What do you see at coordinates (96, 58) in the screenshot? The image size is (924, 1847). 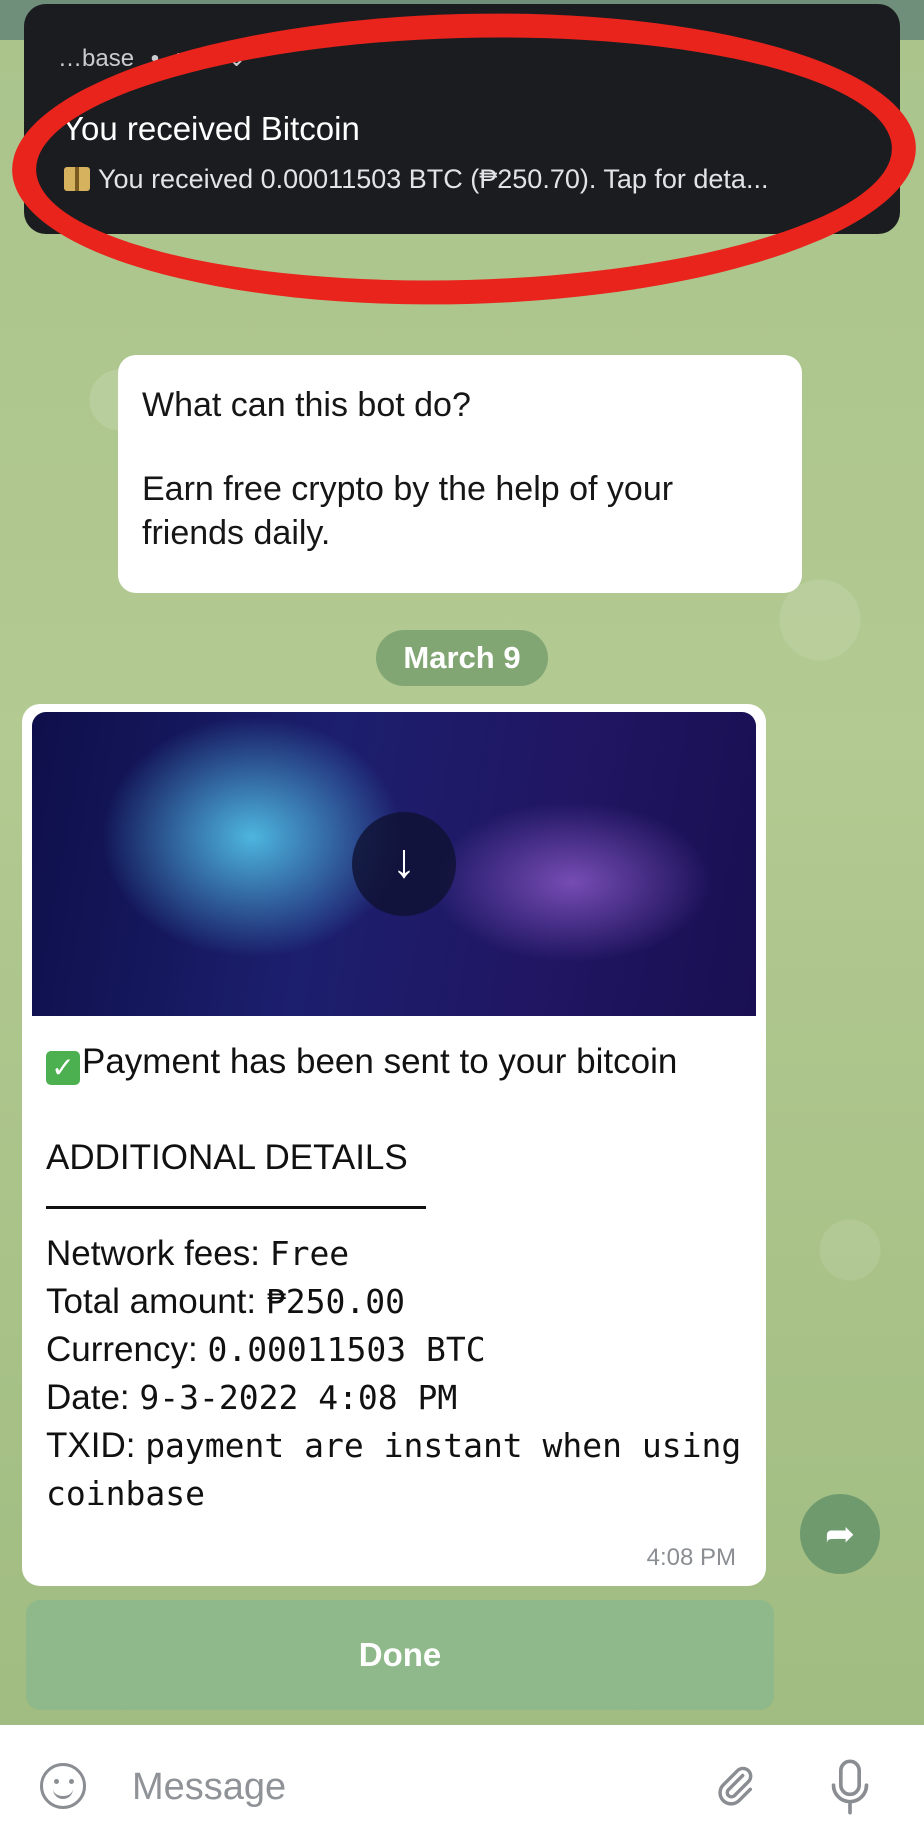 I see `notification-app-name: …base` at bounding box center [96, 58].